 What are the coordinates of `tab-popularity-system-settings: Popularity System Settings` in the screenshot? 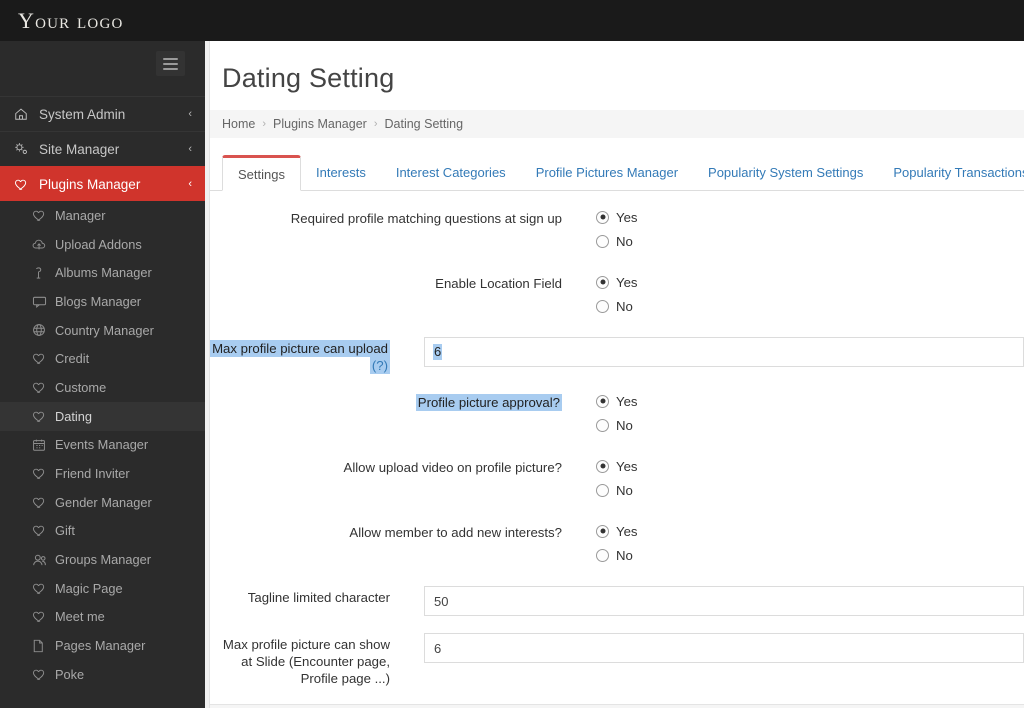 It's located at (785, 172).